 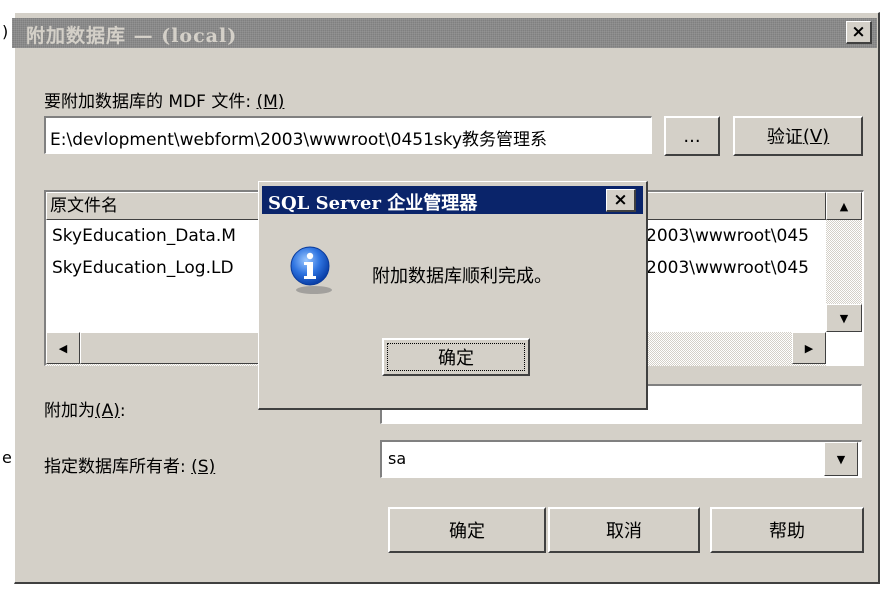 I want to click on background-stray-text: e, so click(x=7, y=457).